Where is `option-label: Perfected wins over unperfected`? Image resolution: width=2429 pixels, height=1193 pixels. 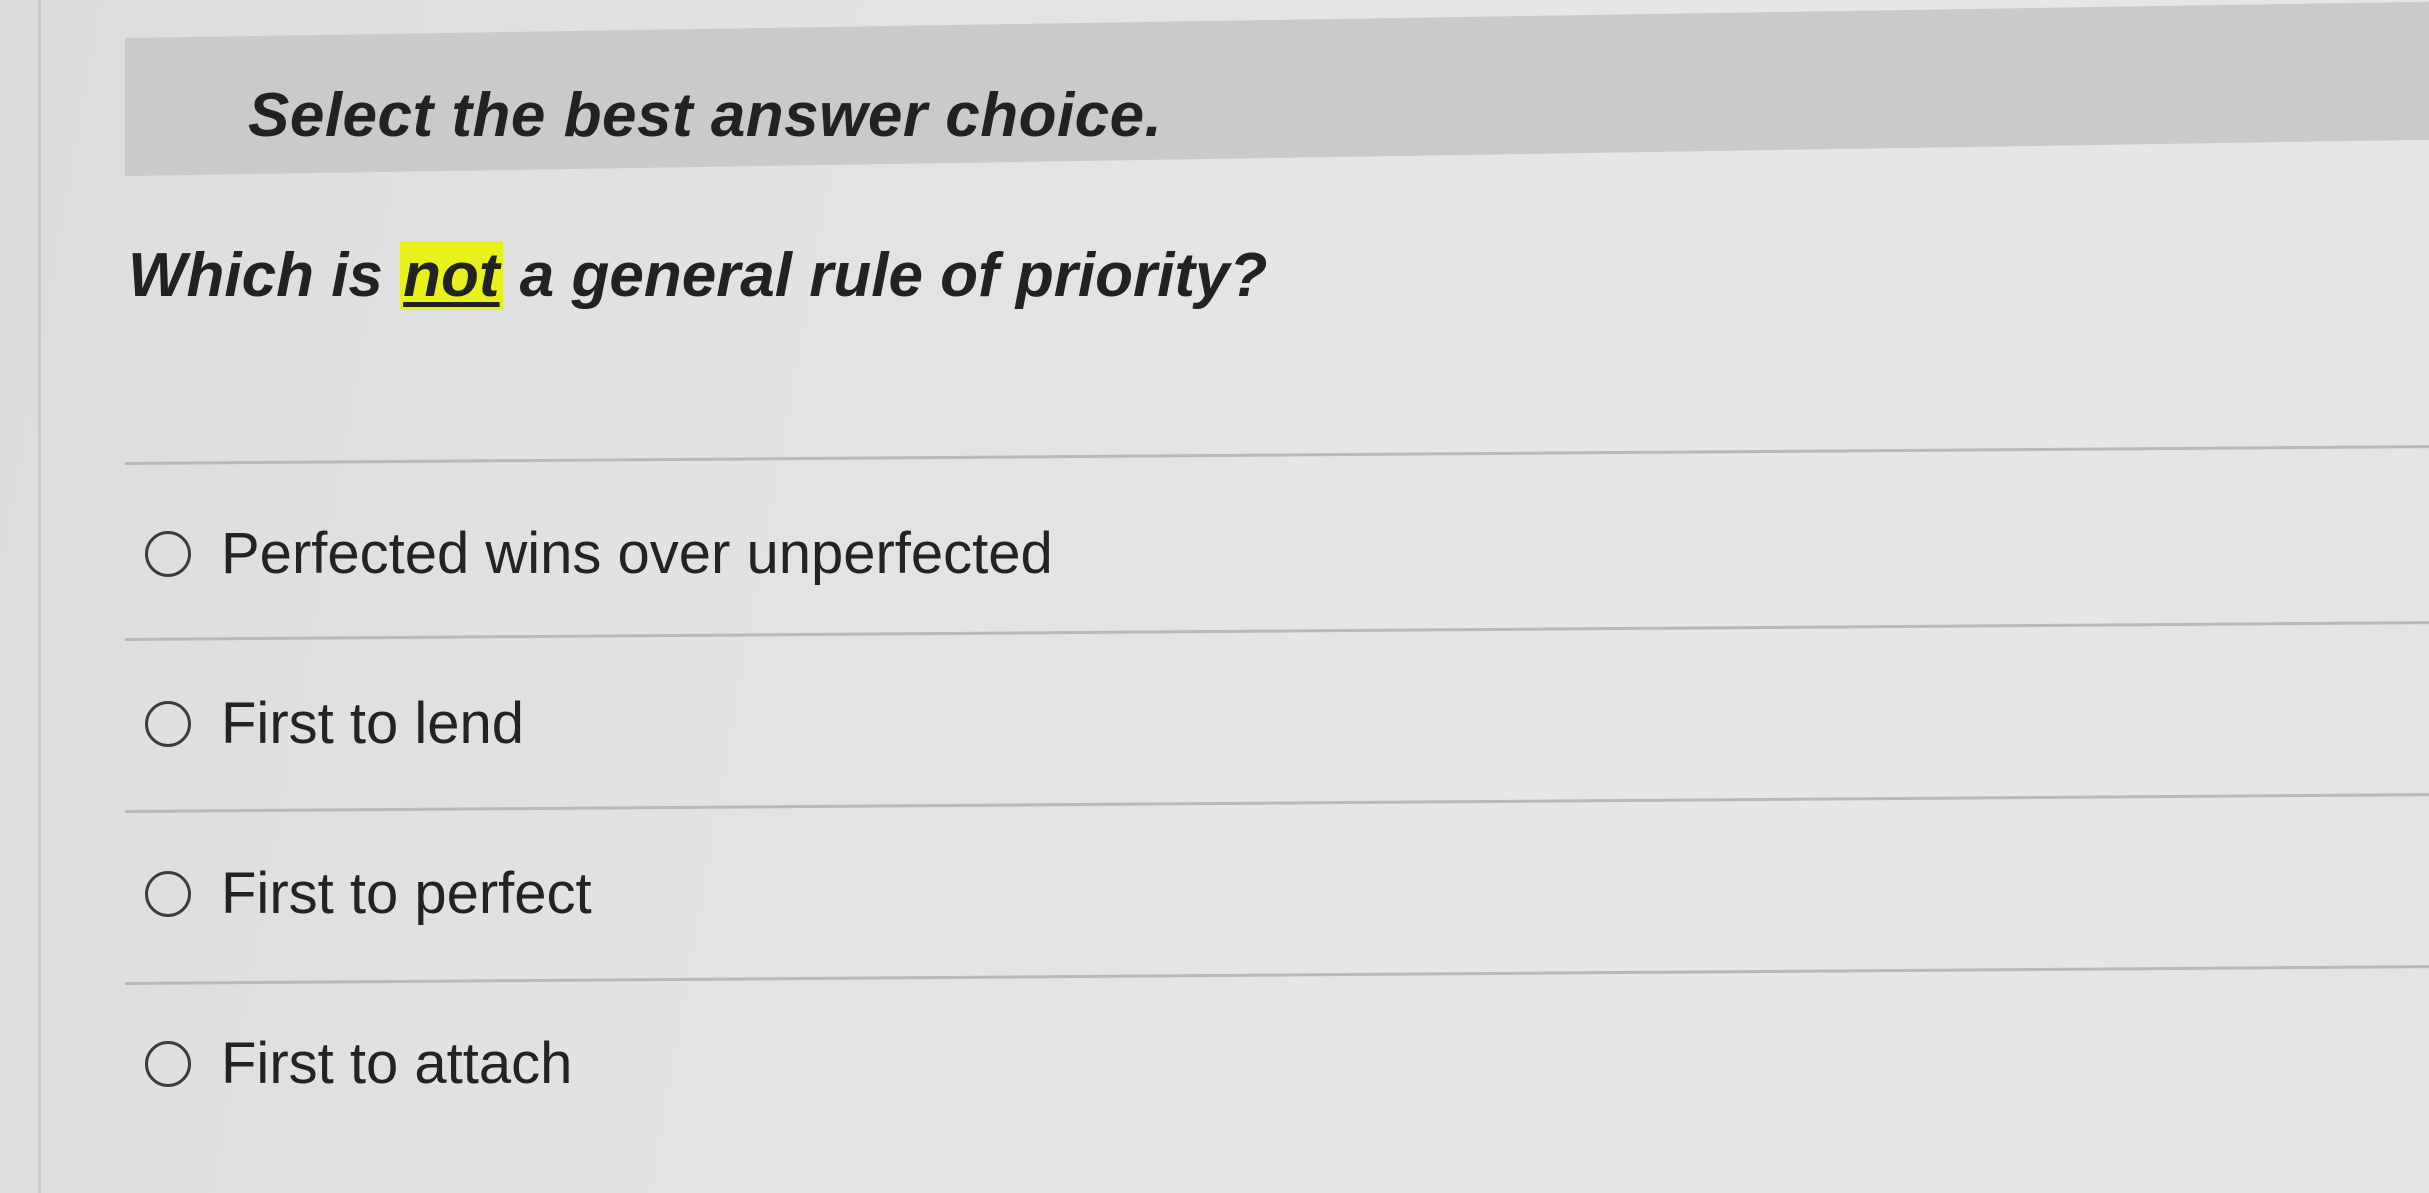 option-label: Perfected wins over unperfected is located at coordinates (637, 553).